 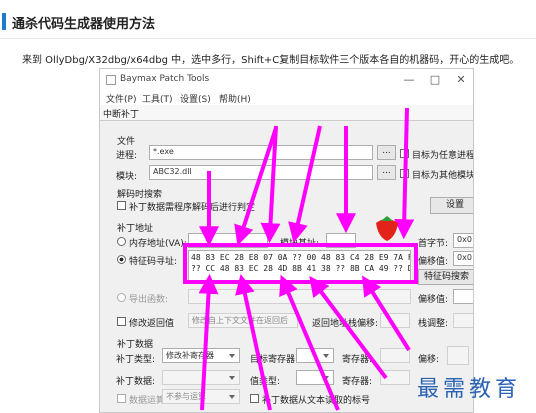 I want to click on decode-checkbox, so click(x=121, y=205).